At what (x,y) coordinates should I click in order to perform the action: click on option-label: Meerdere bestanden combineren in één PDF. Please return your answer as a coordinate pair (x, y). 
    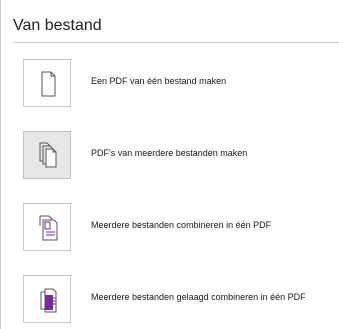
    Looking at the image, I should click on (181, 225).